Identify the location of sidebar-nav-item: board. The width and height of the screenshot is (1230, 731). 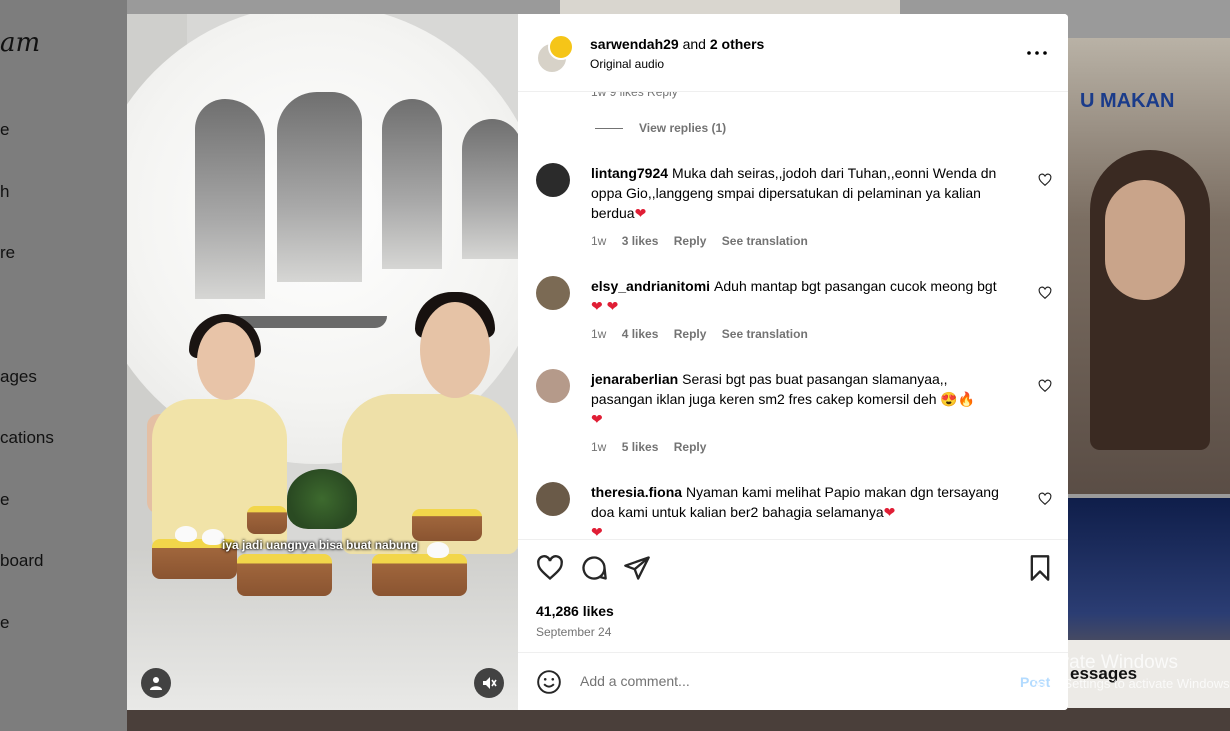
(21, 561).